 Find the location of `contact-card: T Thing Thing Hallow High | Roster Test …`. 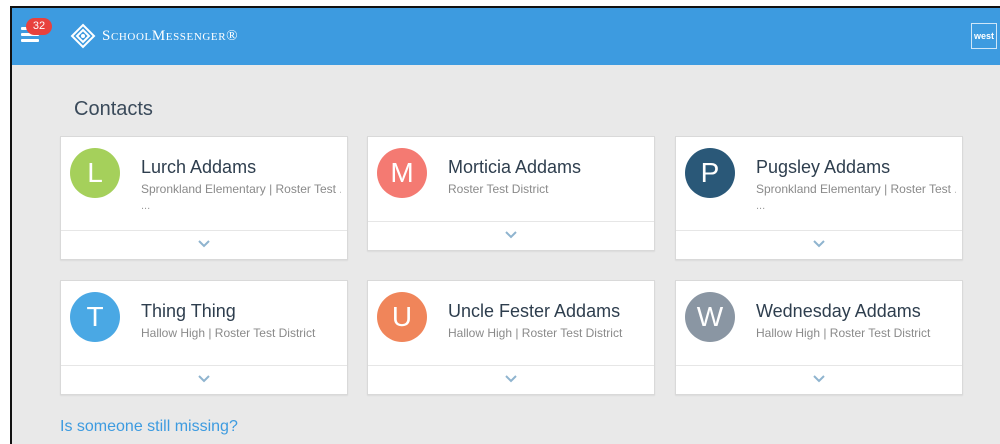

contact-card: T Thing Thing Hallow High | Roster Test … is located at coordinates (204, 337).